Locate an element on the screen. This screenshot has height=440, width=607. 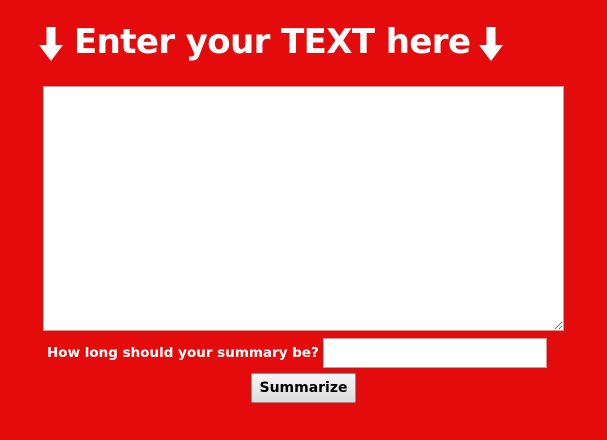
summary-length-label: How long should your summary be? is located at coordinates (183, 353).